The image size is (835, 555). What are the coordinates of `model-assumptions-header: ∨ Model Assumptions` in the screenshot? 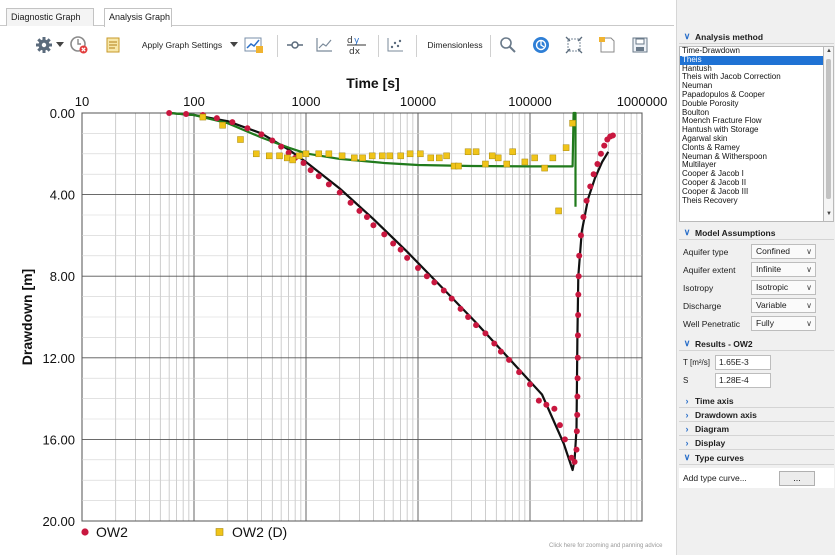 It's located at (756, 233).